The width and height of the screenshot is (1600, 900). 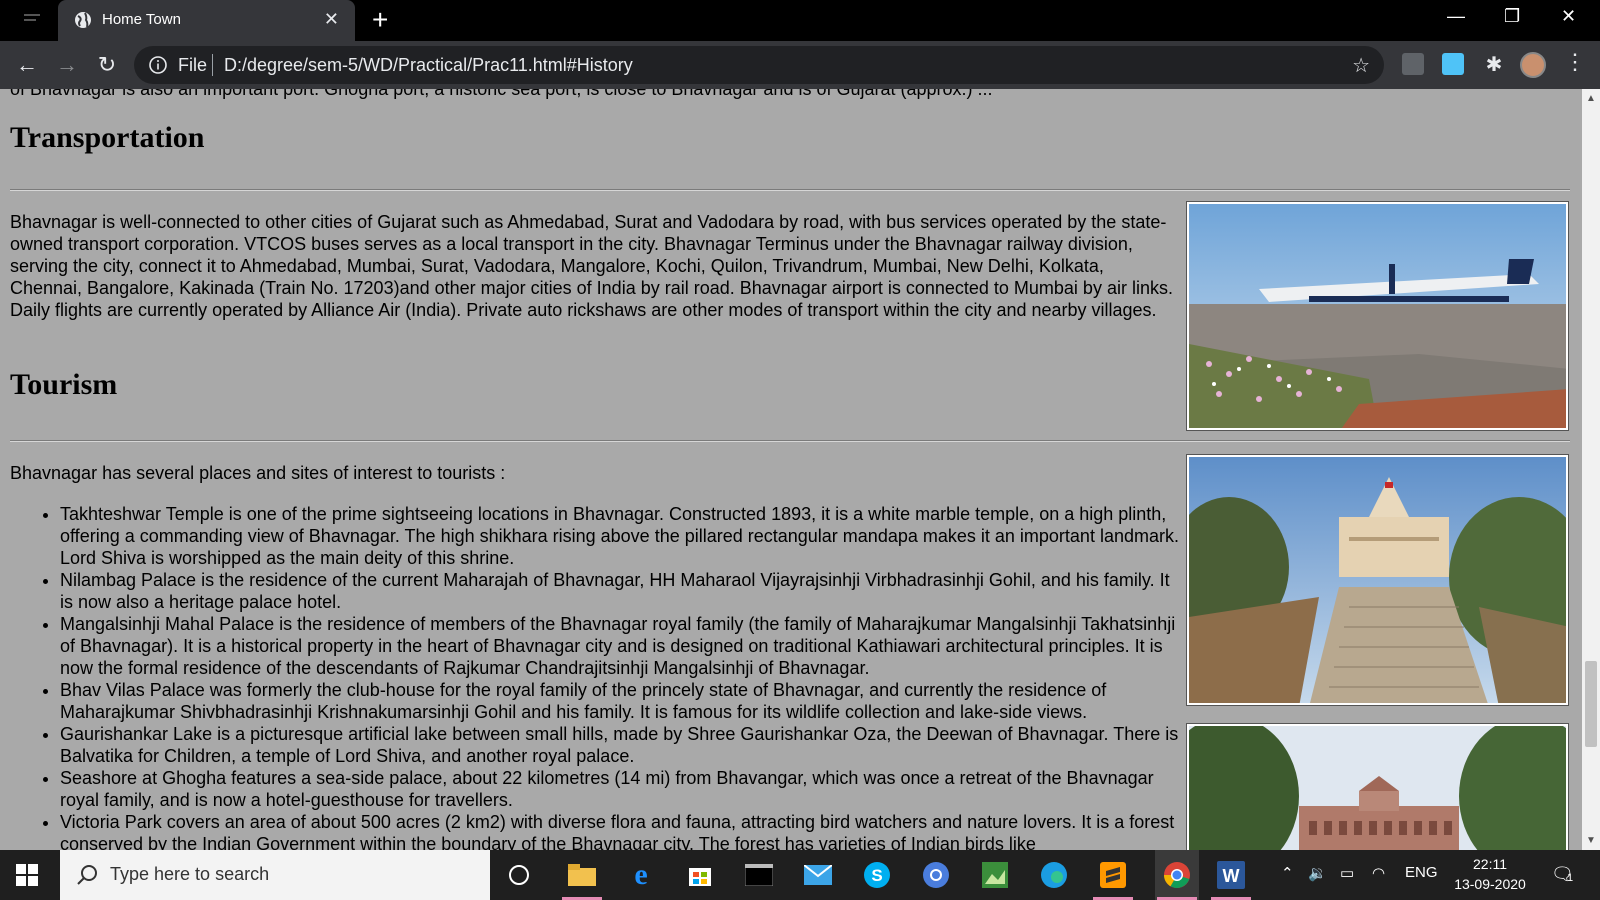 I want to click on windows-start-icon, so click(x=27, y=875).